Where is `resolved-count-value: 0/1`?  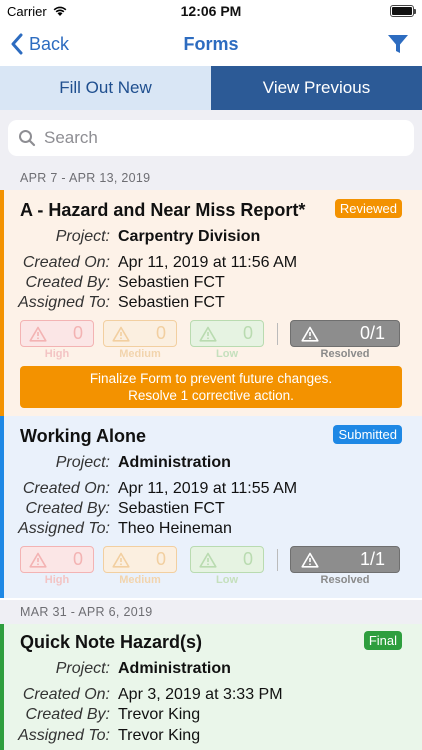
resolved-count-value: 0/1 is located at coordinates (372, 333).